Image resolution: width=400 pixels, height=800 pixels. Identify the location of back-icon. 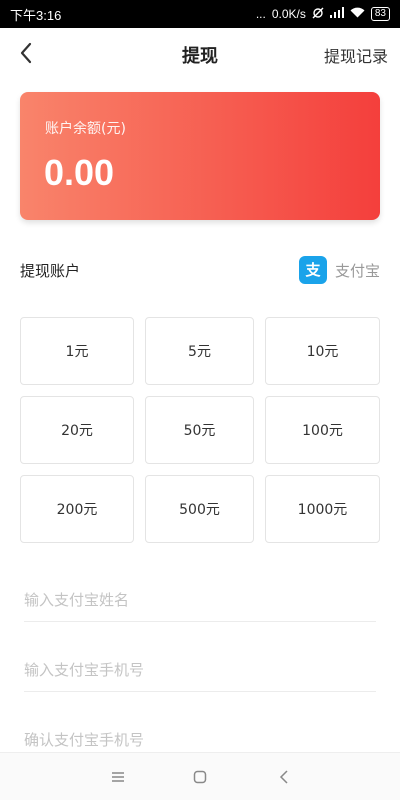
(283, 777).